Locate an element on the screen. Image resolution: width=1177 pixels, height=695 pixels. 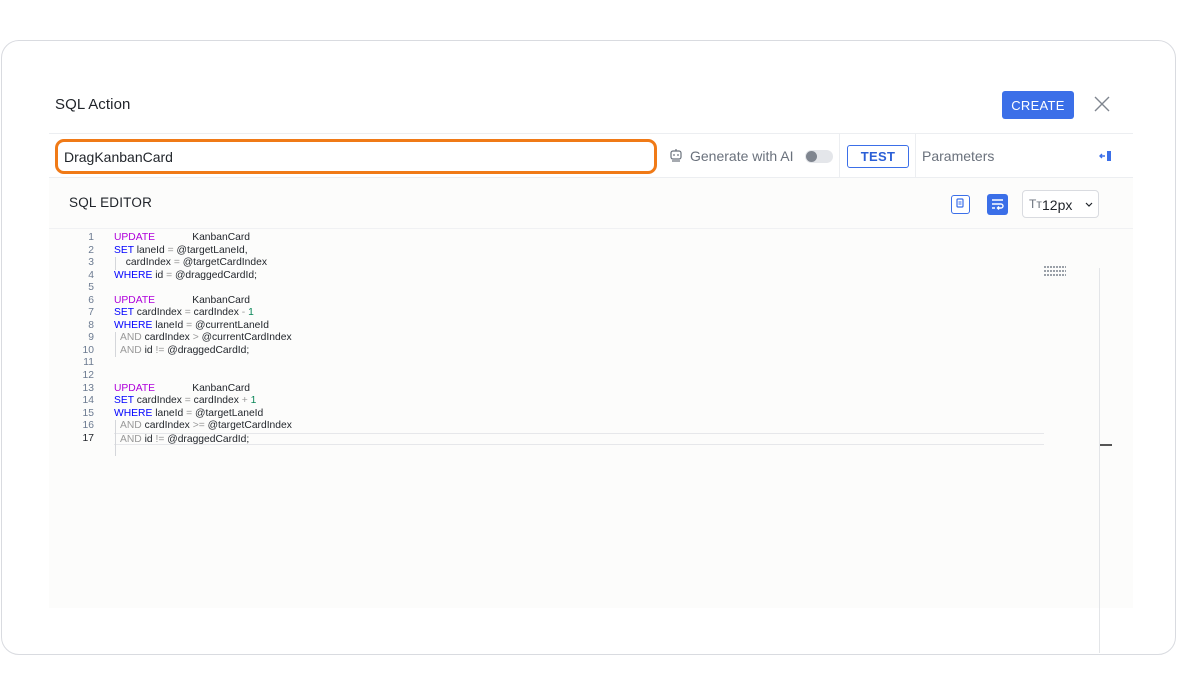
code-line: AND cardIndex > @currentCardIndex is located at coordinates (579, 338).